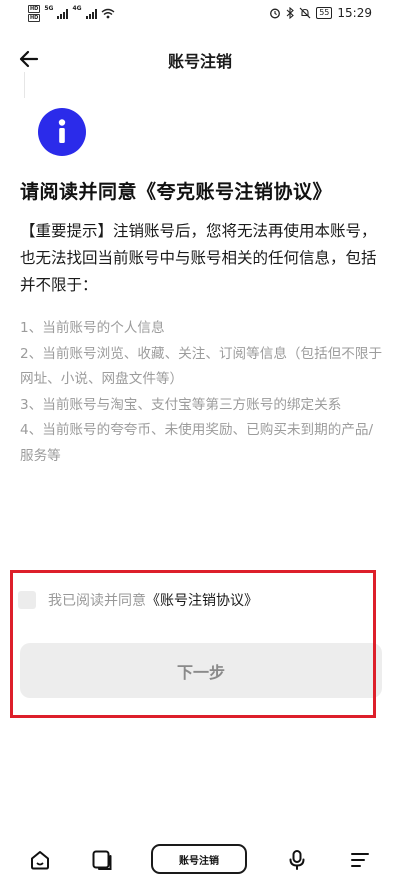  Describe the element at coordinates (199, 61) in the screenshot. I see `page-title: 账号注销` at that location.